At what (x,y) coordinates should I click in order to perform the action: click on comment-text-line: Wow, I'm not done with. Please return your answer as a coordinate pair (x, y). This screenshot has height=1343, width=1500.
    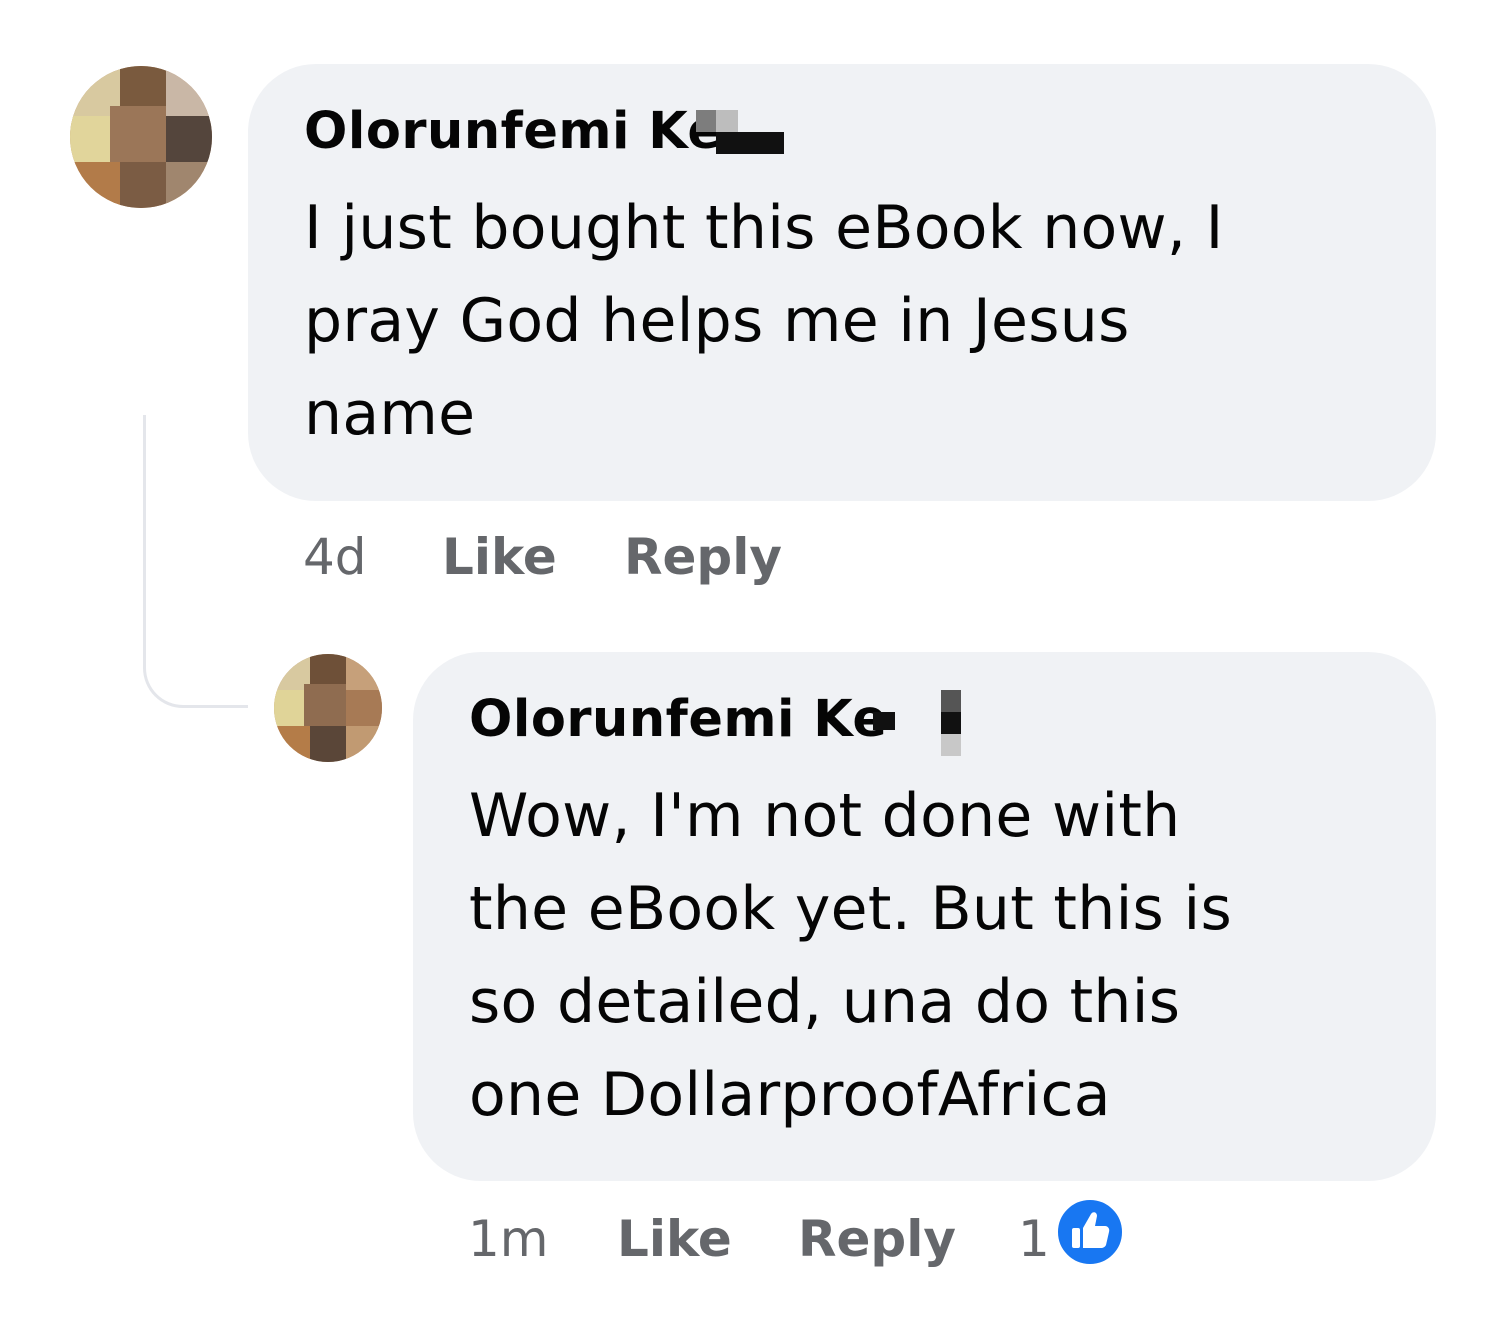
    Looking at the image, I should click on (825, 816).